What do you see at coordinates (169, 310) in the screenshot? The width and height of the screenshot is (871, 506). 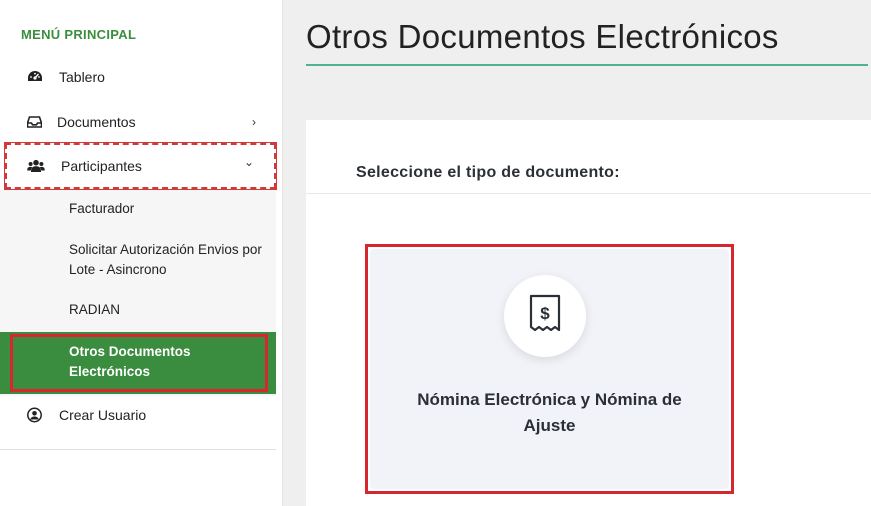 I see `submenu-item-radian: RADIAN` at bounding box center [169, 310].